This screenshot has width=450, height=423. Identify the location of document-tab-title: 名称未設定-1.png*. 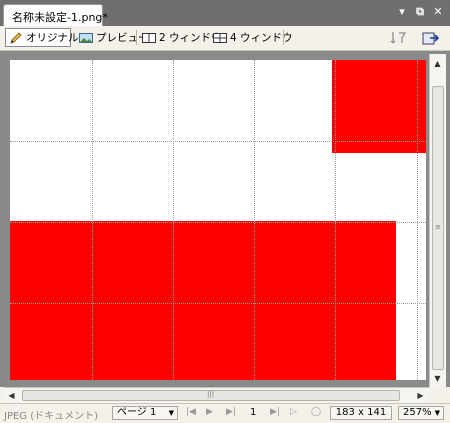
(60, 17).